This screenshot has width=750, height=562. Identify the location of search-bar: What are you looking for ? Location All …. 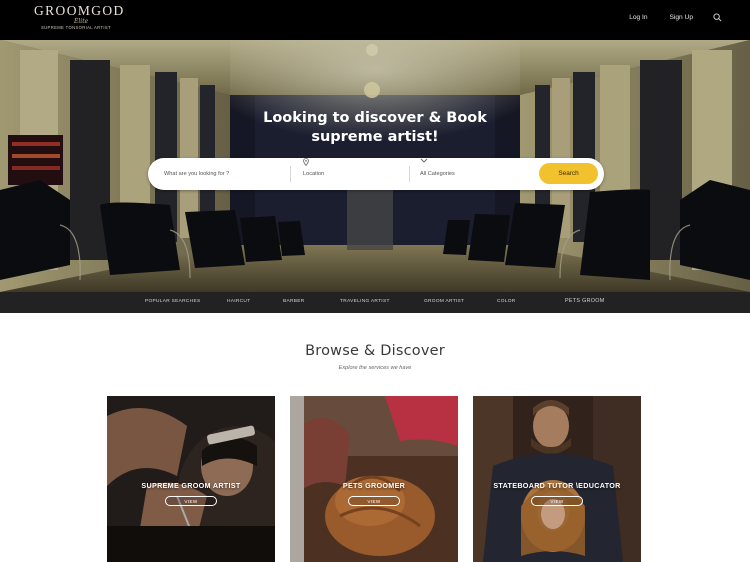
(376, 174).